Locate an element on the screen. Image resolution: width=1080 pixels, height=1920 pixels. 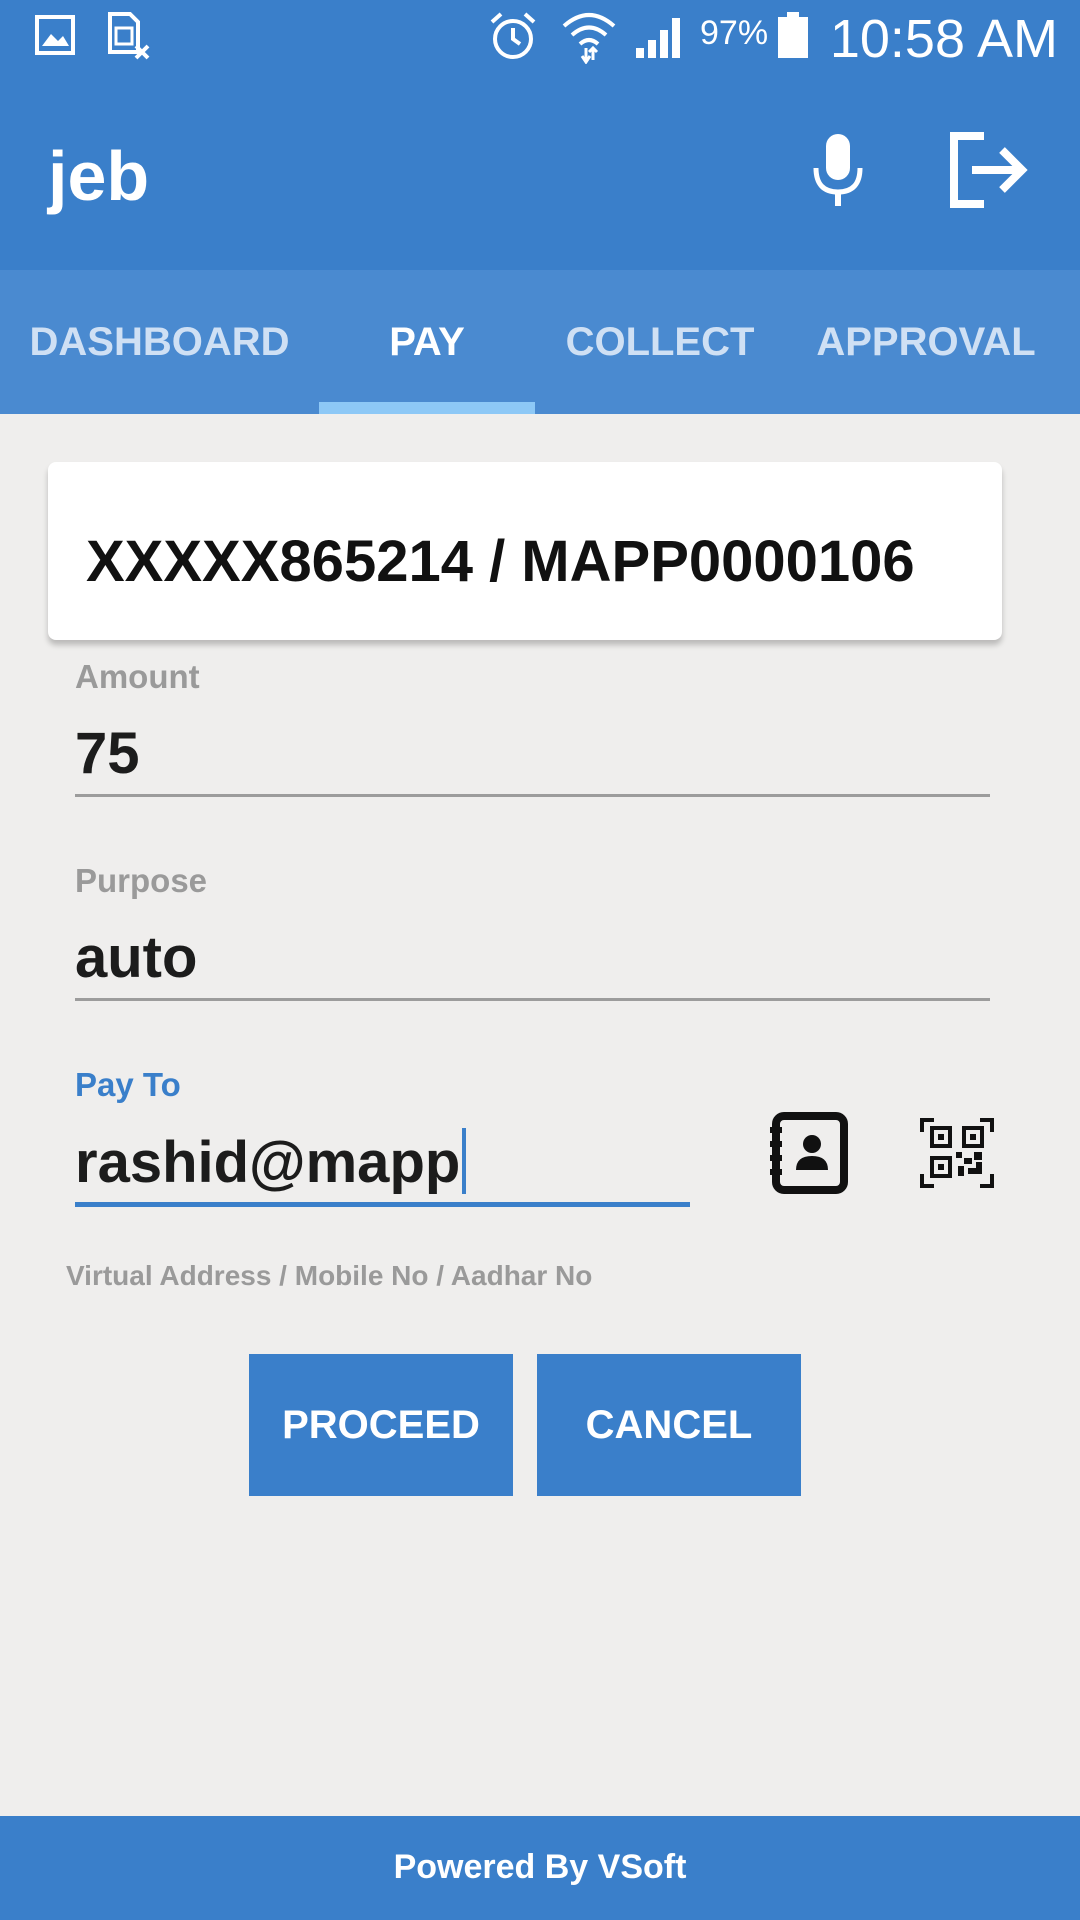
app-bar: jeb is located at coordinates (540, 173).